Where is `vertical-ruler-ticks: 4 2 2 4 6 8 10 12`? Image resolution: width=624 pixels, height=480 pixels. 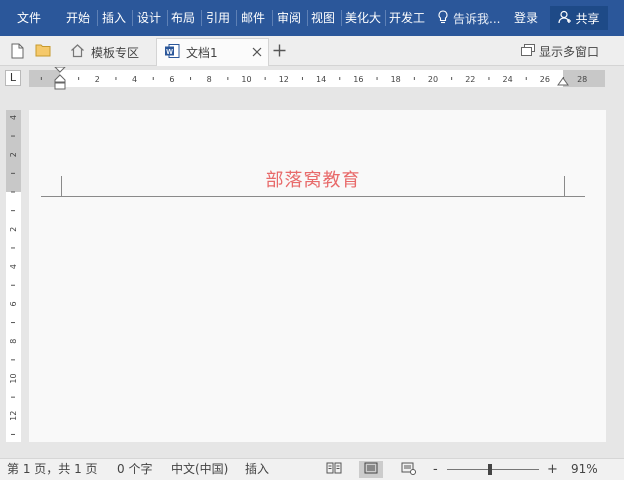
vertical-ruler-ticks: 4 2 2 4 6 8 10 12 is located at coordinates (13, 275).